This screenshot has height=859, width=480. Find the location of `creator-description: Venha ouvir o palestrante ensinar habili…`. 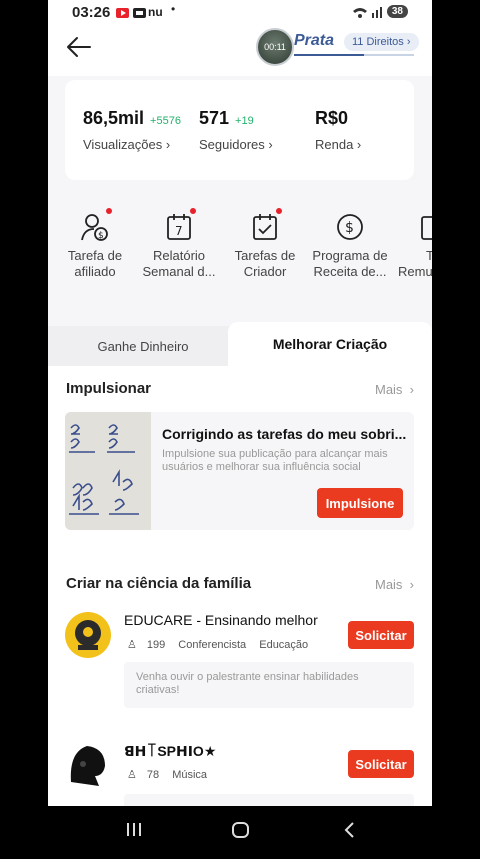

creator-description: Venha ouvir o palestrante ensinar habili… is located at coordinates (269, 685).